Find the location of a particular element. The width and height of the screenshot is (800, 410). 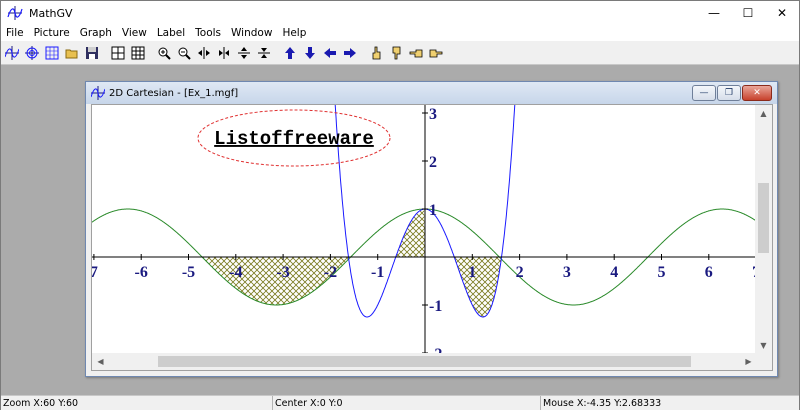

zoom-in-icon is located at coordinates (164, 53).